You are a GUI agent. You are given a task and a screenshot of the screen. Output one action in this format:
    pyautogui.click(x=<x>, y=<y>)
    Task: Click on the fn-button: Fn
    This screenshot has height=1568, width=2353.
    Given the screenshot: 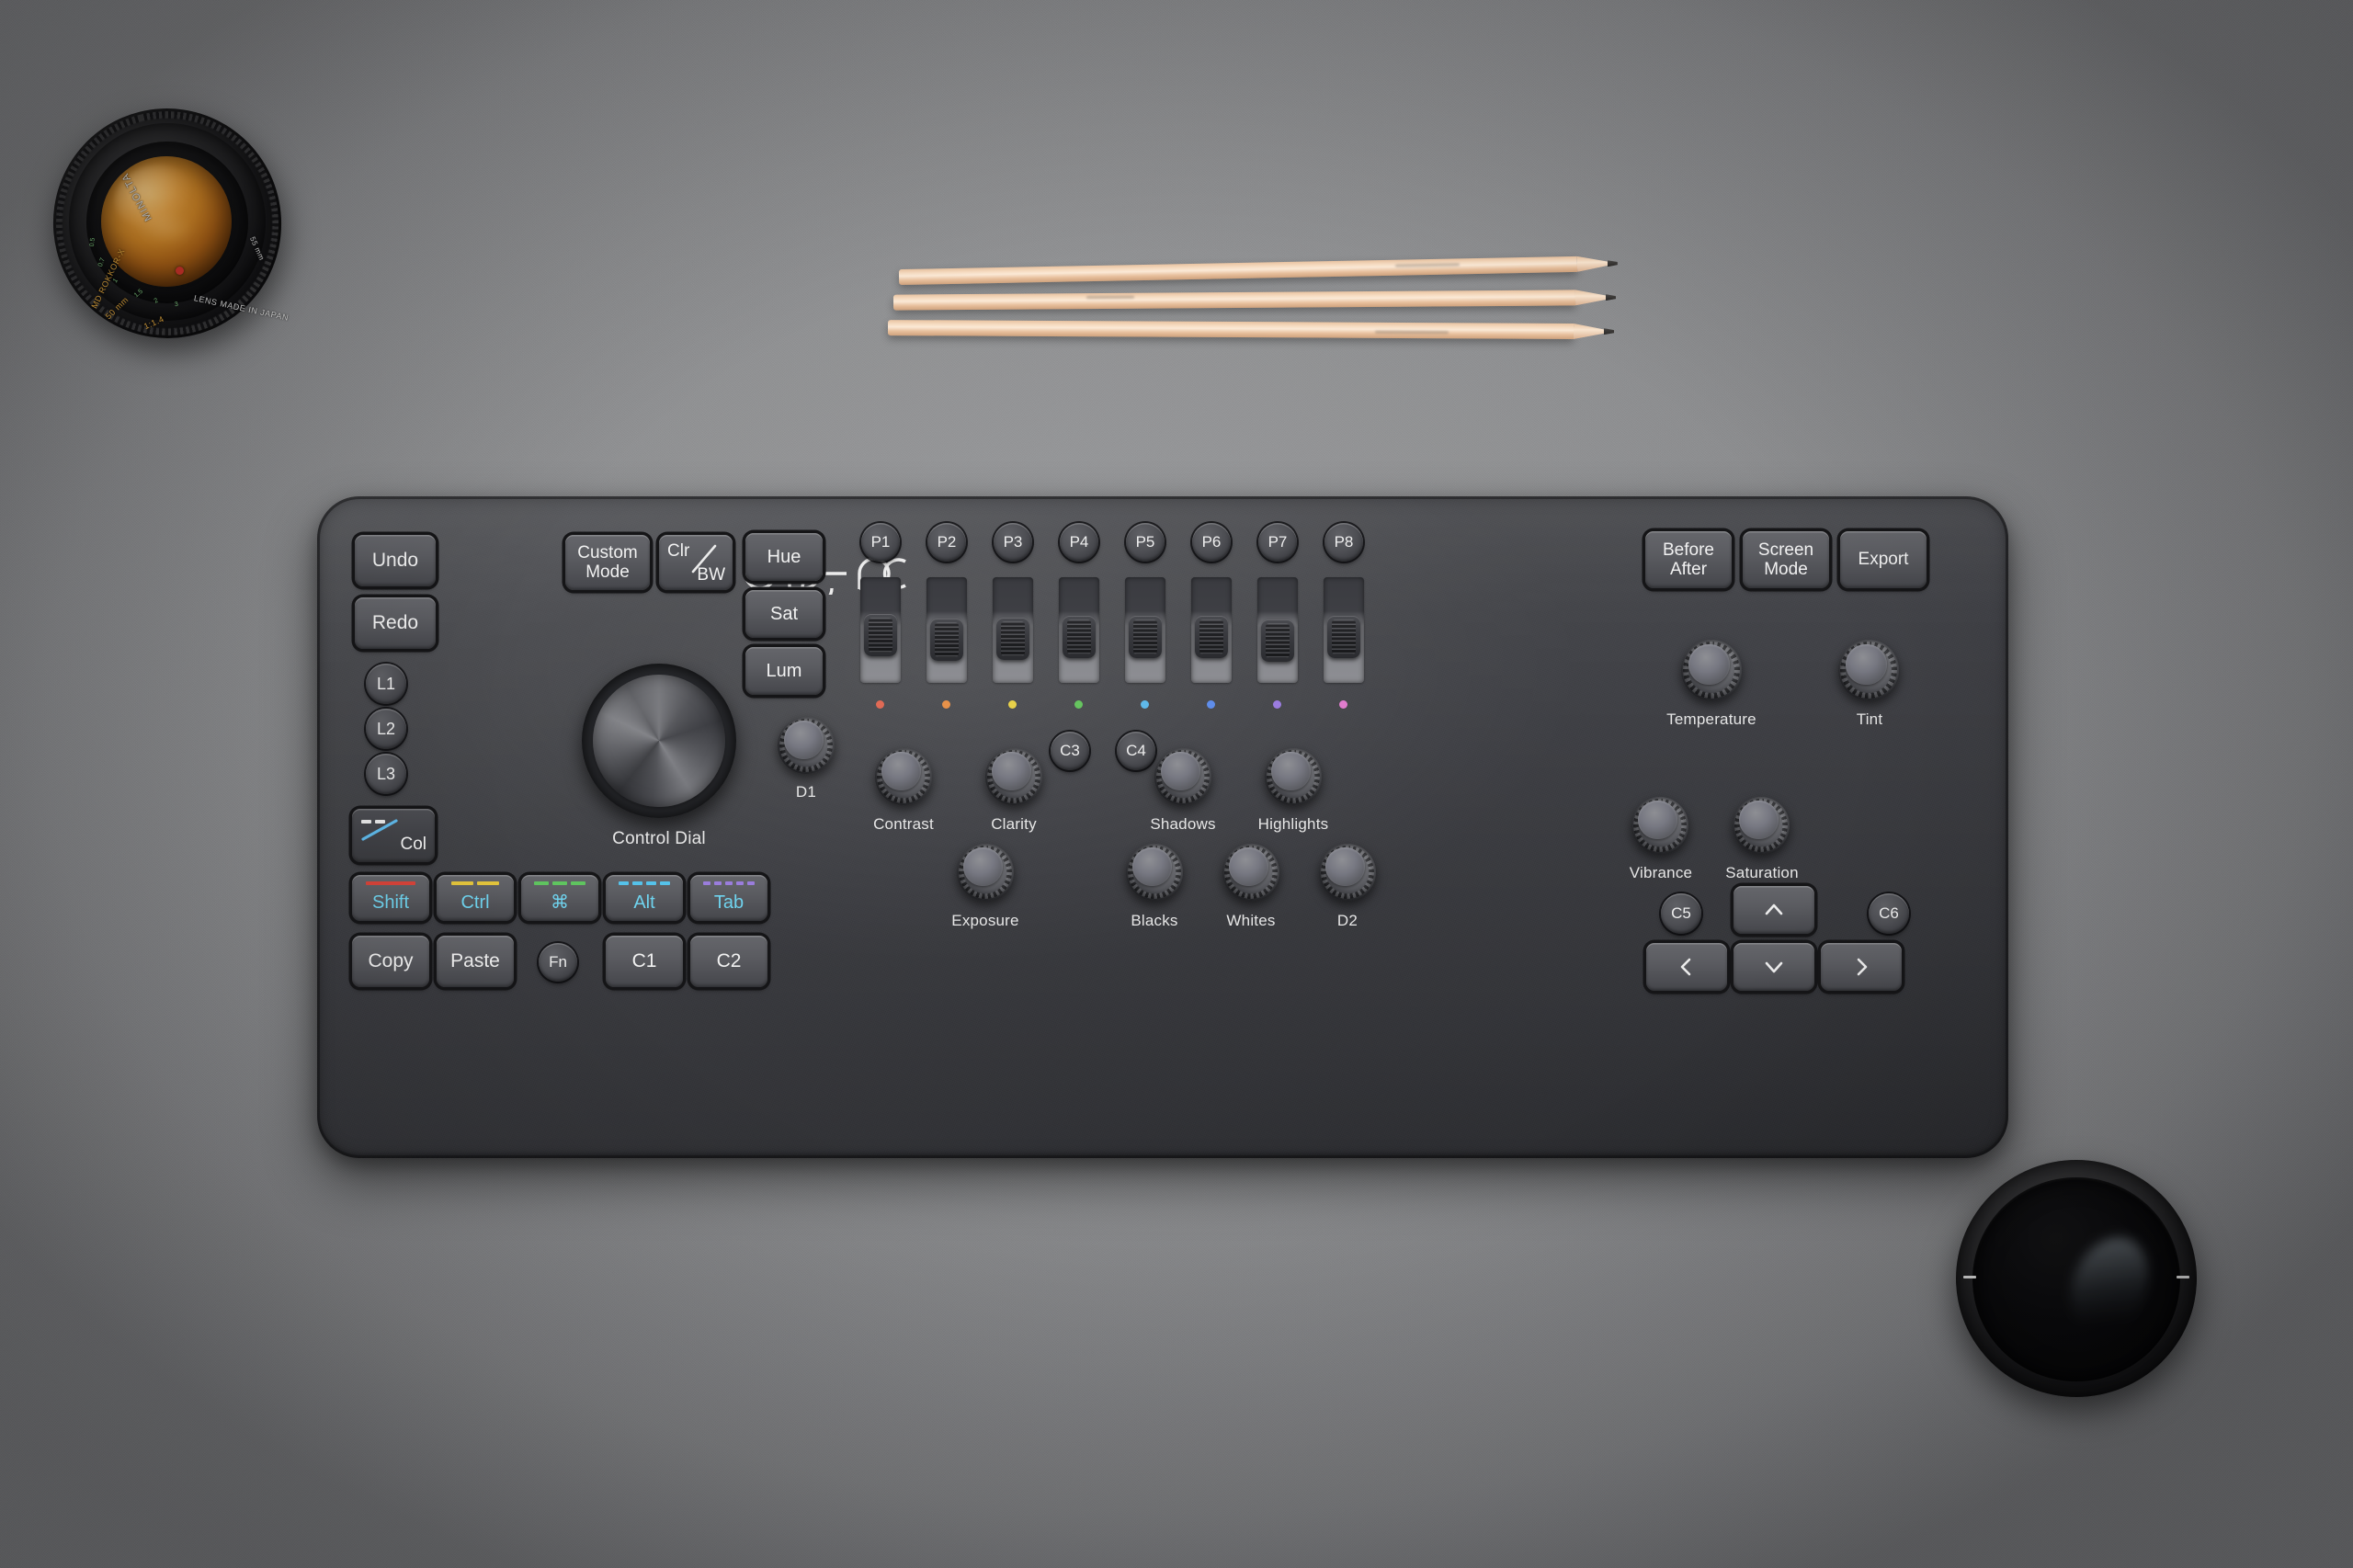 What is the action you would take?
    pyautogui.click(x=558, y=962)
    